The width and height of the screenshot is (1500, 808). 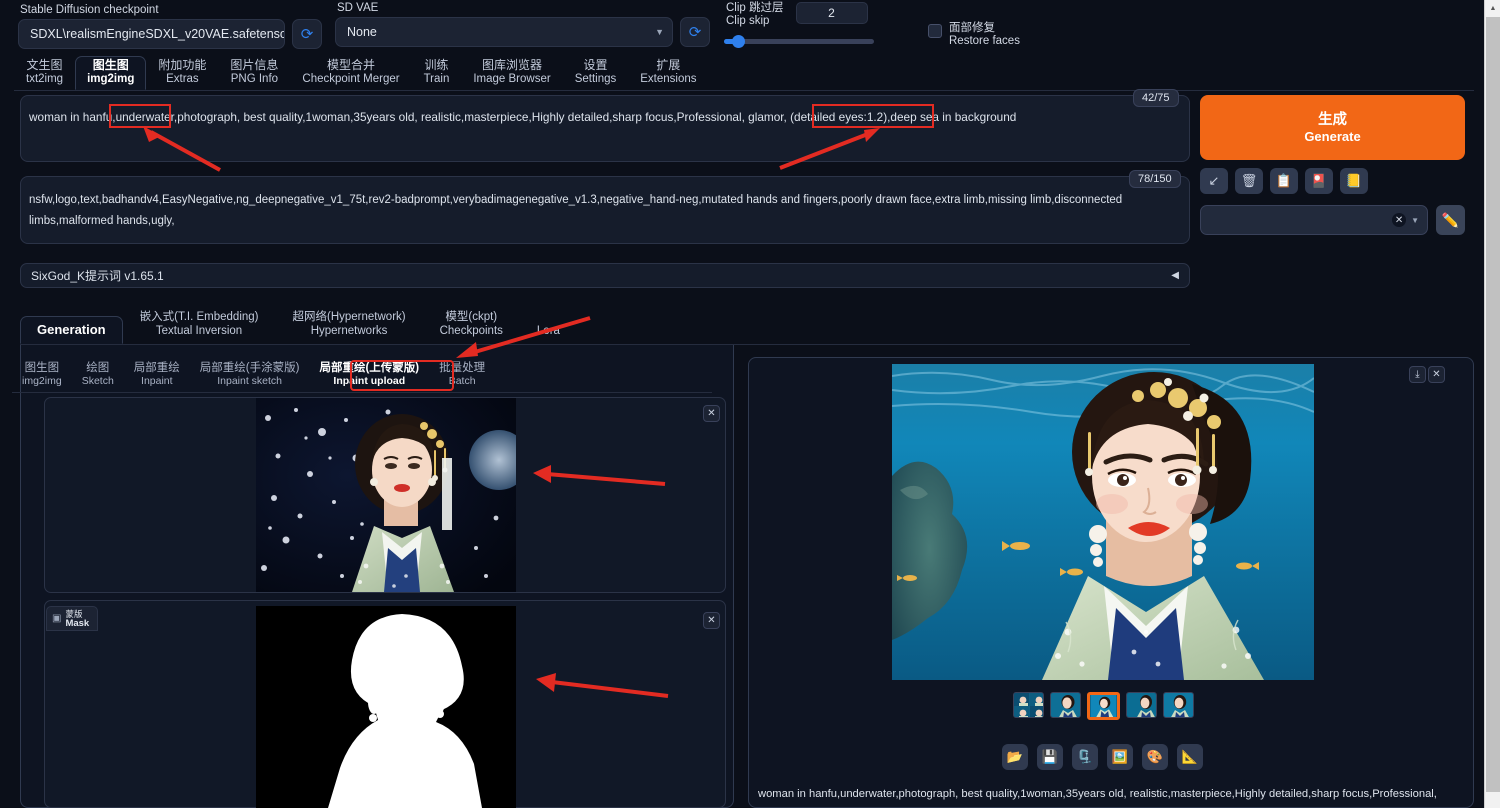 I want to click on send-to-inpaint-icon: 🎨, so click(x=1155, y=757).